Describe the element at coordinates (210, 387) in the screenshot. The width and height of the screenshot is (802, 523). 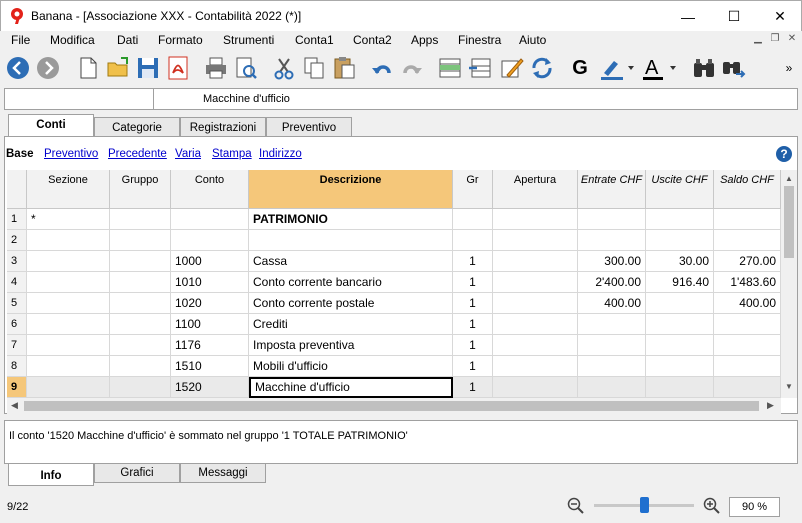
I see `table-cell-conto: 1520` at that location.